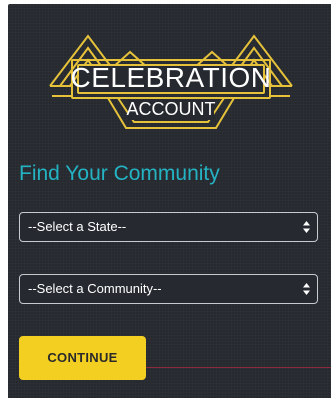 The image size is (331, 398). Describe the element at coordinates (238, 367) in the screenshot. I see `divider-line` at that location.